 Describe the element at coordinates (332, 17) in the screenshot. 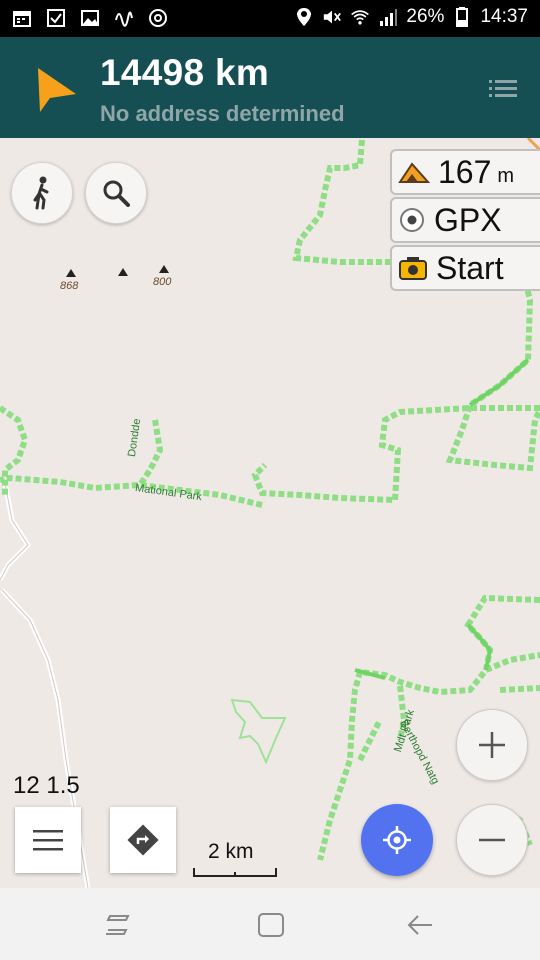

I see `mute-icon` at that location.